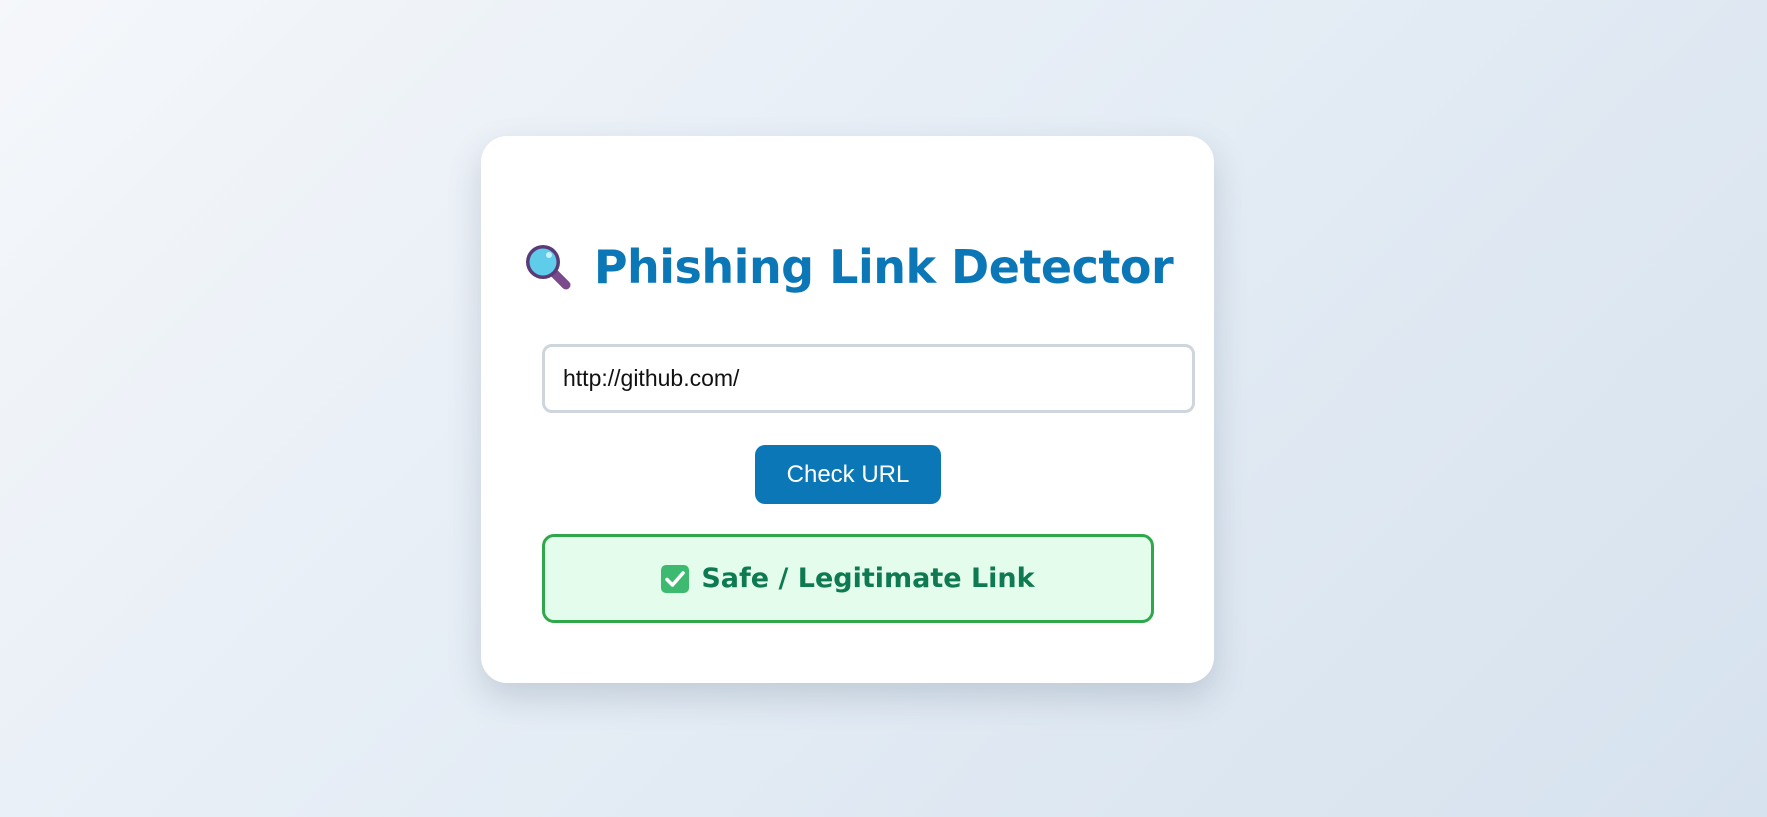 This screenshot has width=1767, height=817. I want to click on result-banner: Safe / Legitimate Link, so click(848, 578).